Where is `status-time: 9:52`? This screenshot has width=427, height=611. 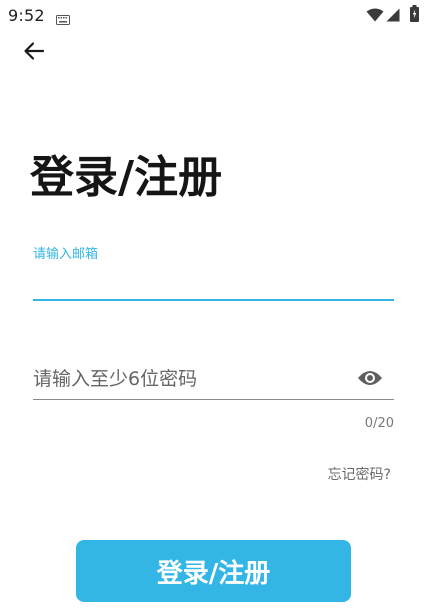
status-time: 9:52 is located at coordinates (26, 15).